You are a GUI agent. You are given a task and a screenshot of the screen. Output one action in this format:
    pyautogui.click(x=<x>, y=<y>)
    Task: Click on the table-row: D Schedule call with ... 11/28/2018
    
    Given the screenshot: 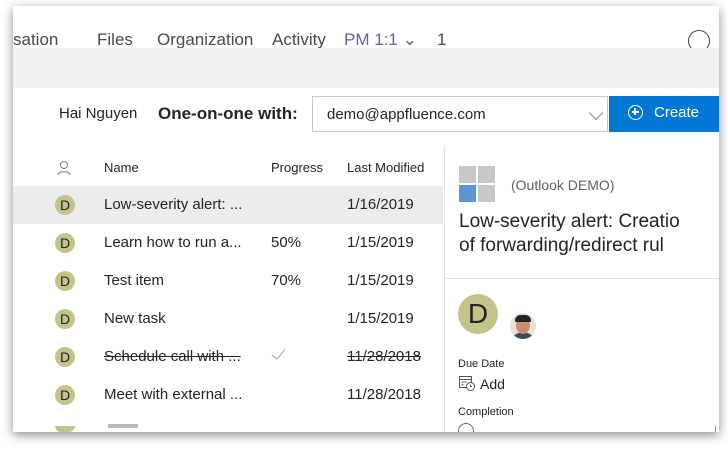 What is the action you would take?
    pyautogui.click(x=228, y=357)
    